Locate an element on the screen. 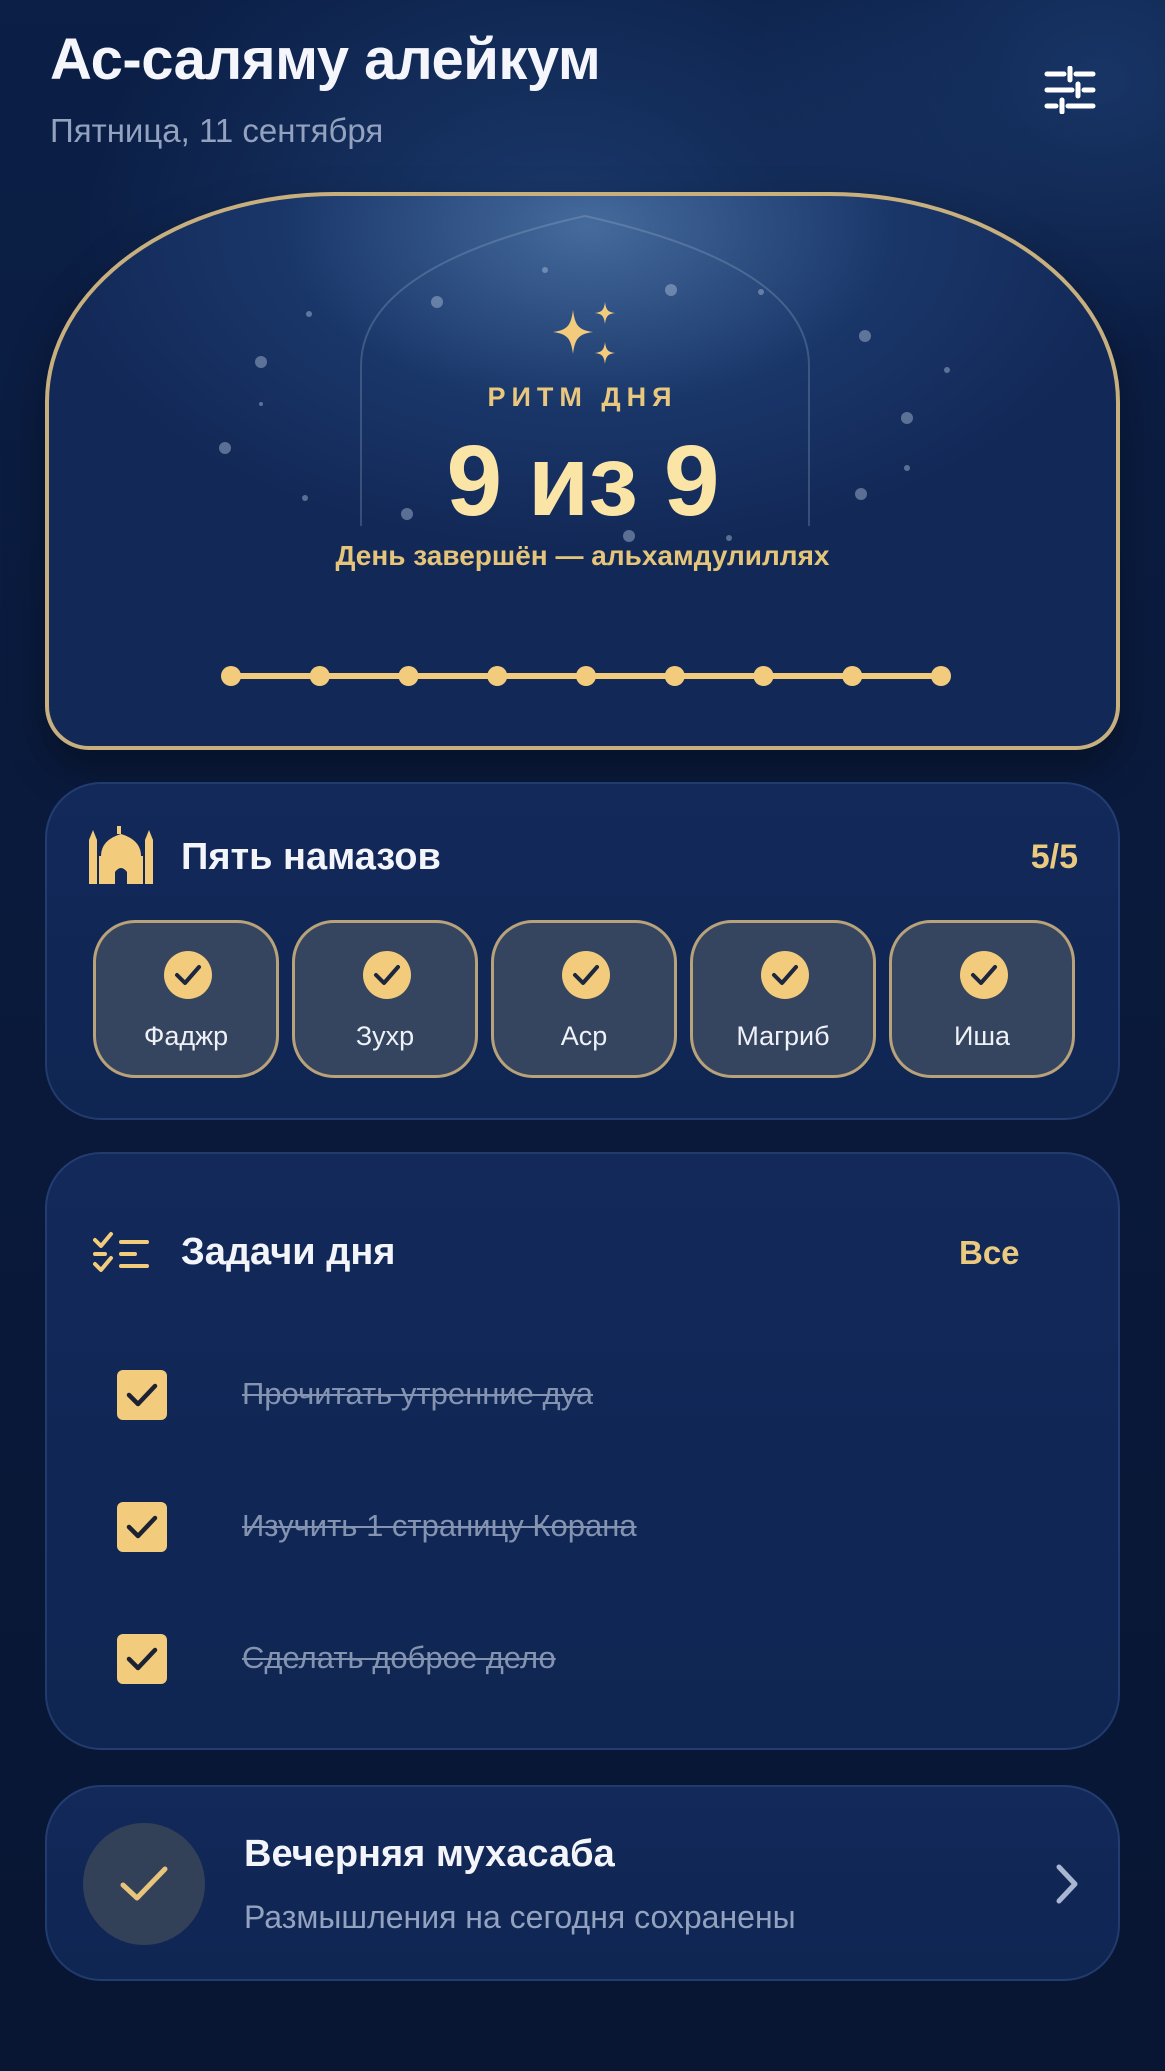 The height and width of the screenshot is (2071, 1165). sliders-icon is located at coordinates (1070, 90).